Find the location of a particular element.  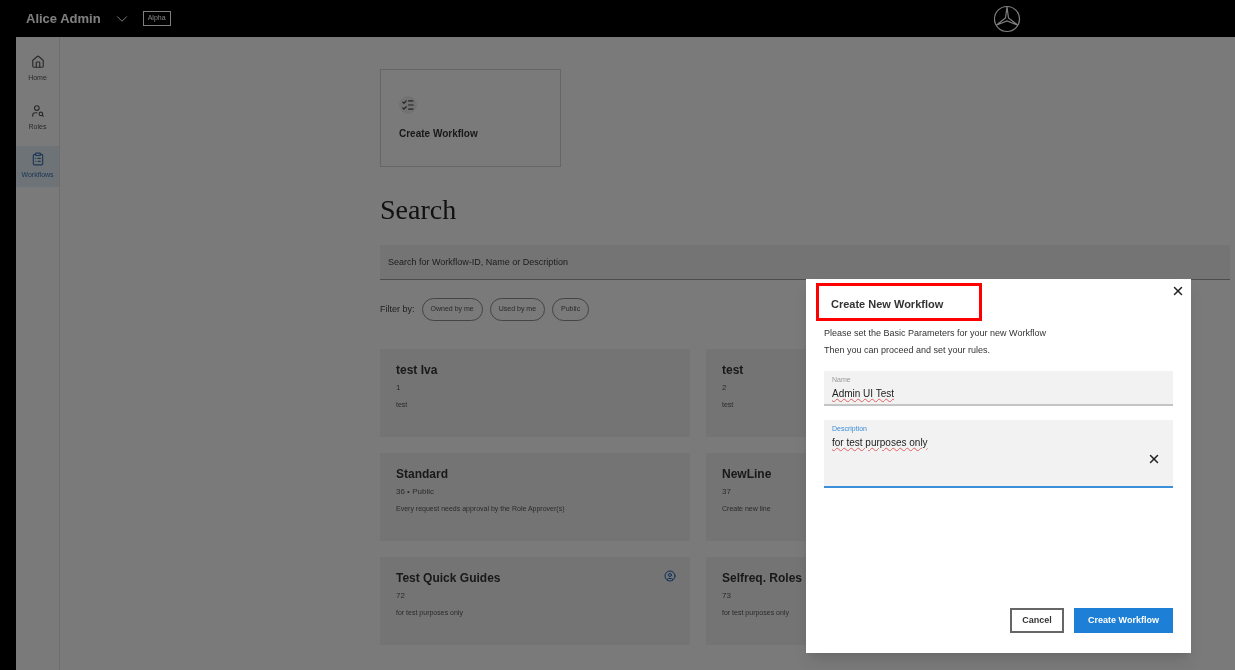

card-meta: 73 is located at coordinates (726, 595).